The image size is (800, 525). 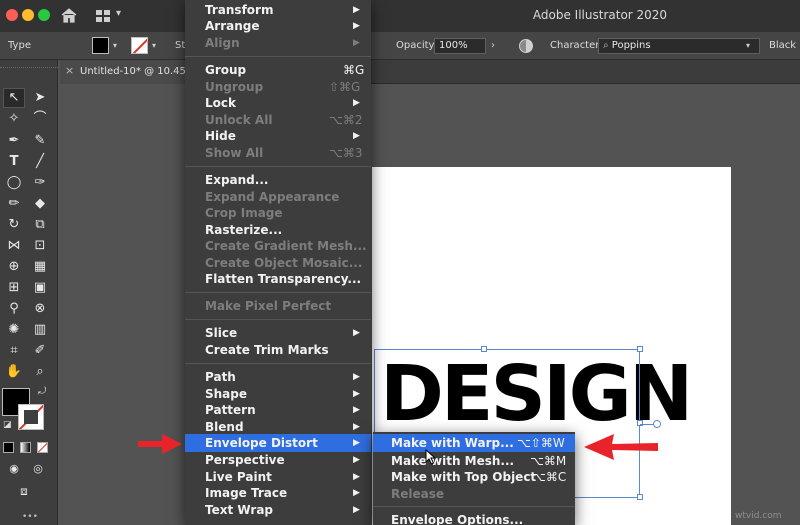 What do you see at coordinates (278, 70) in the screenshot?
I see `menu-item-group: Group ⌘G` at bounding box center [278, 70].